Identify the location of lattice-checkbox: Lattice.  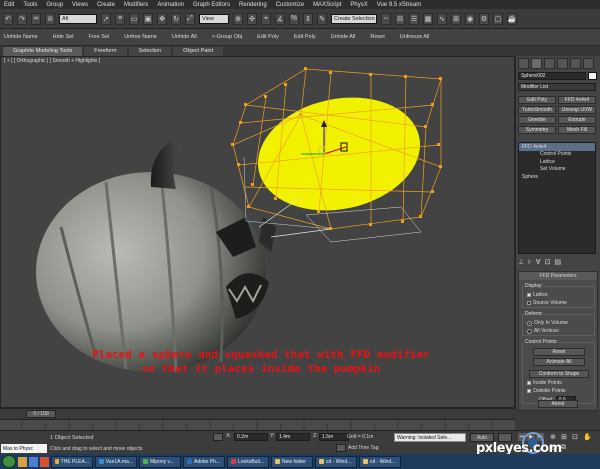
(537, 295).